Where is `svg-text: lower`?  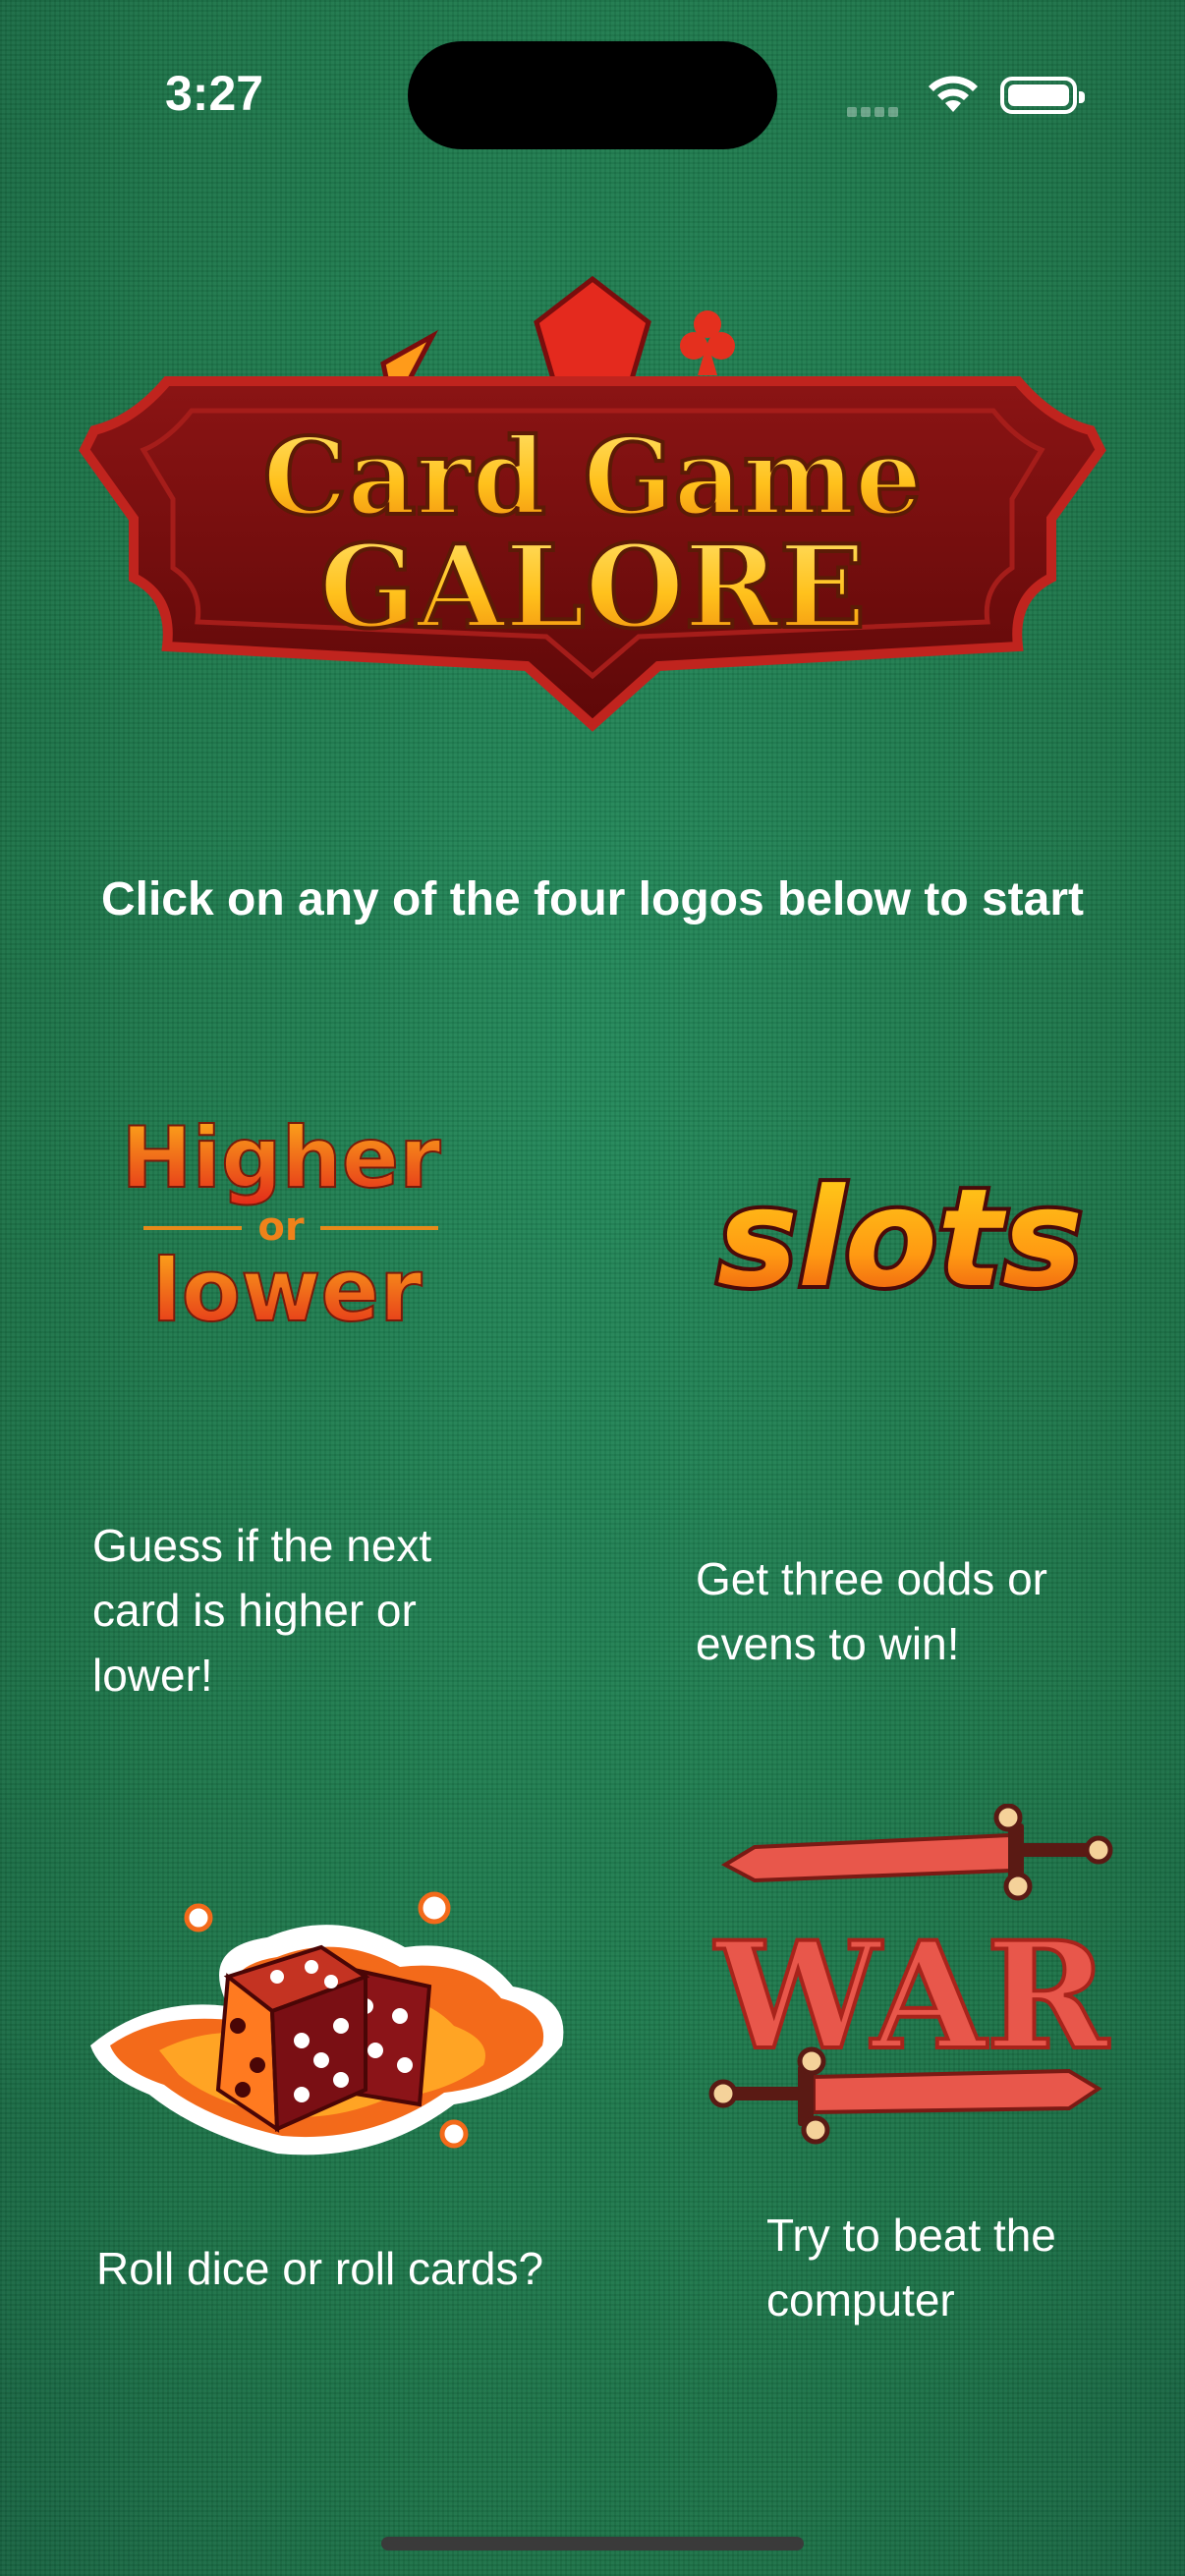
svg-text: lower is located at coordinates (288, 1287).